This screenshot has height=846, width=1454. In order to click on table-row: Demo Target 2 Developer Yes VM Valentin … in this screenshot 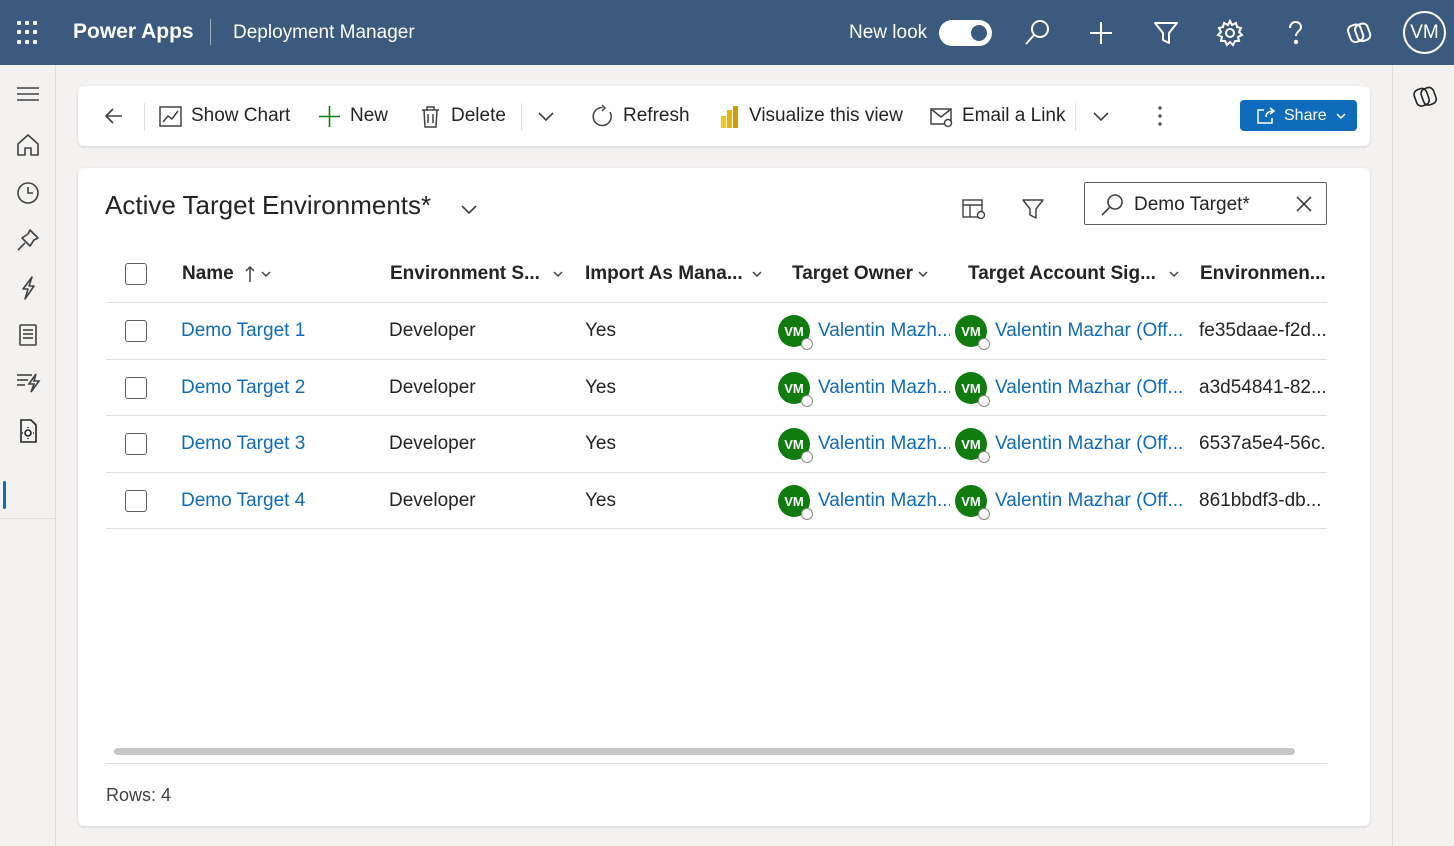, I will do `click(716, 387)`.